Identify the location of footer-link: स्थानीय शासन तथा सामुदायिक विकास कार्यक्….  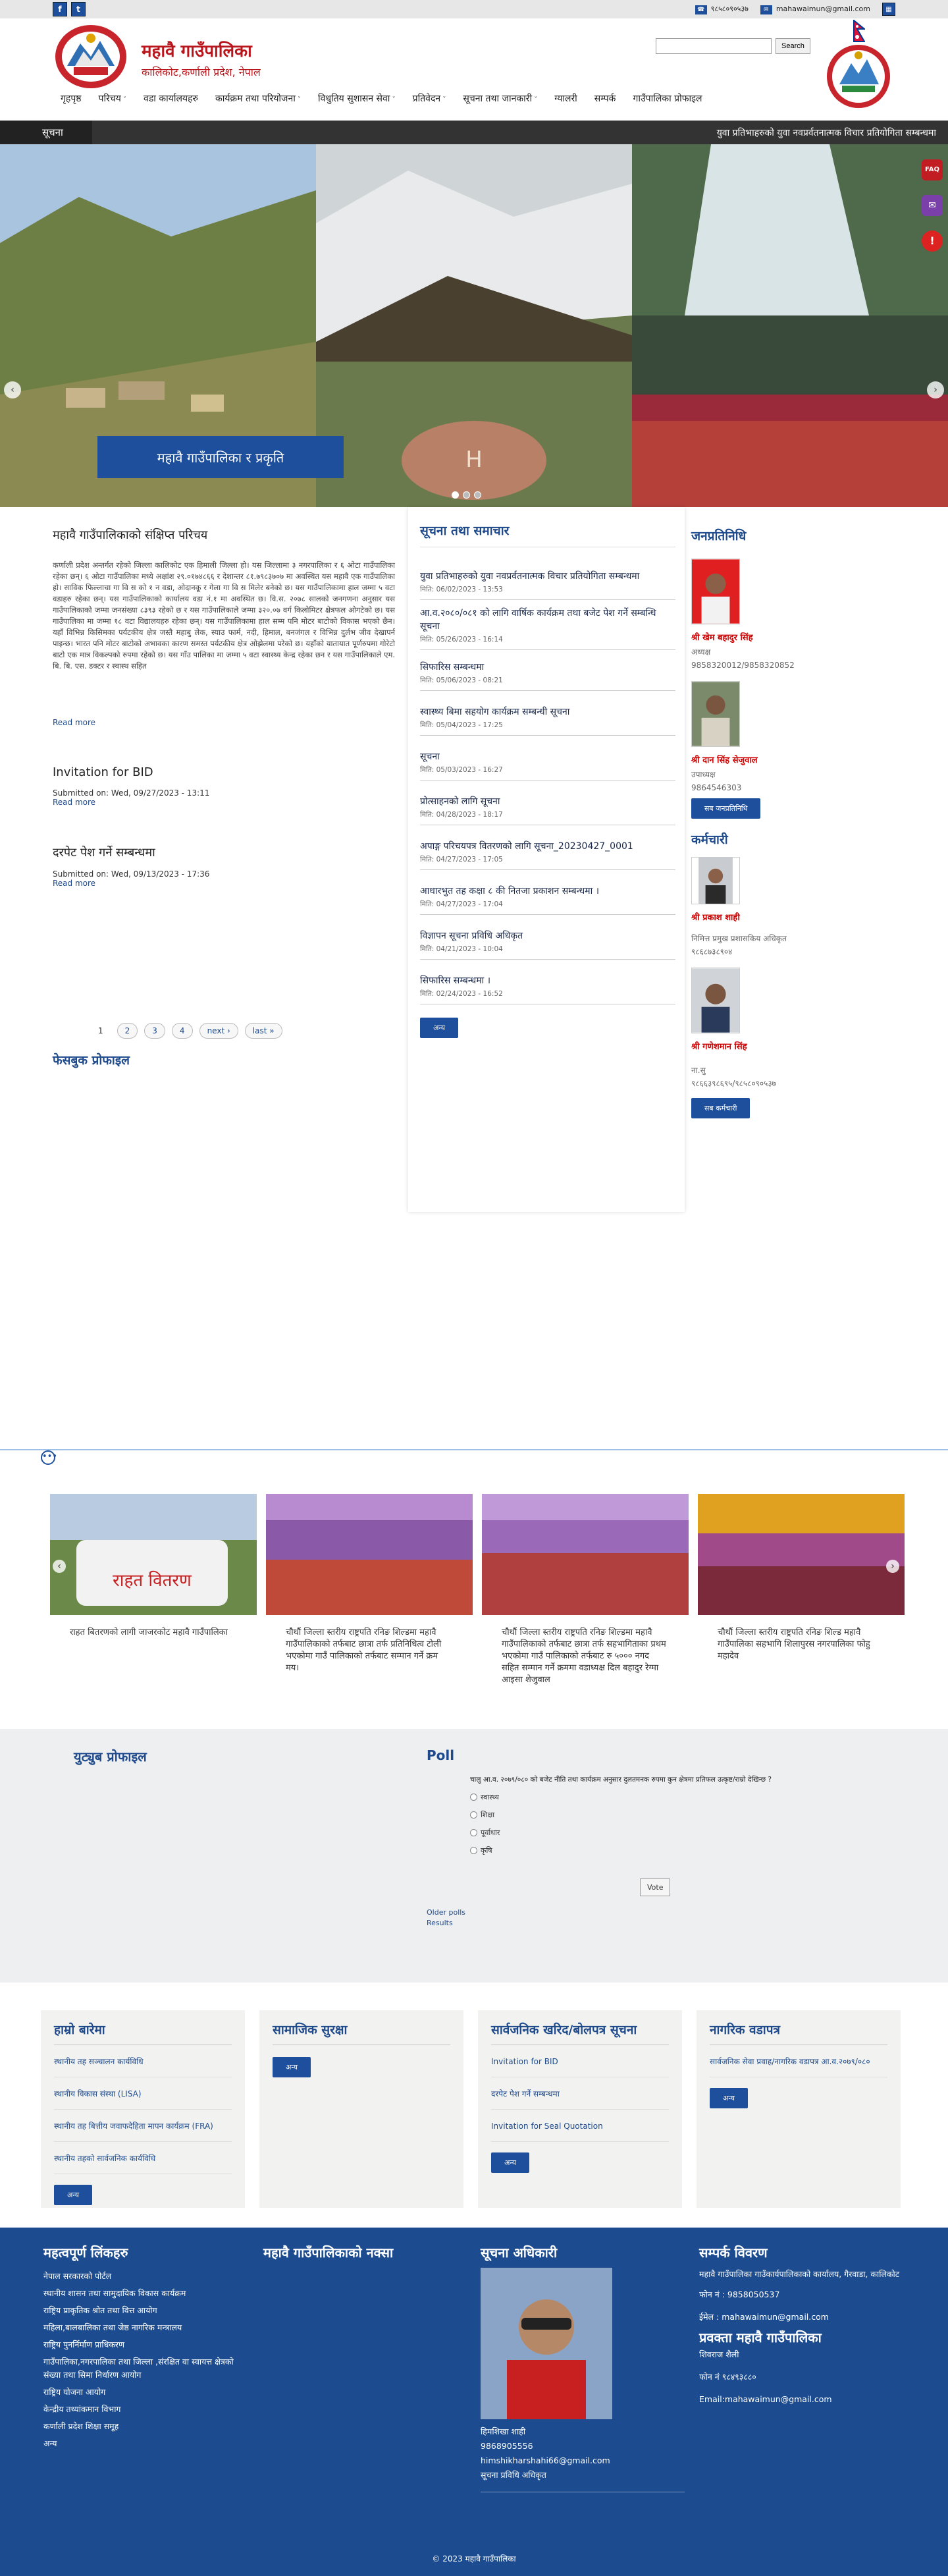
(142, 2293).